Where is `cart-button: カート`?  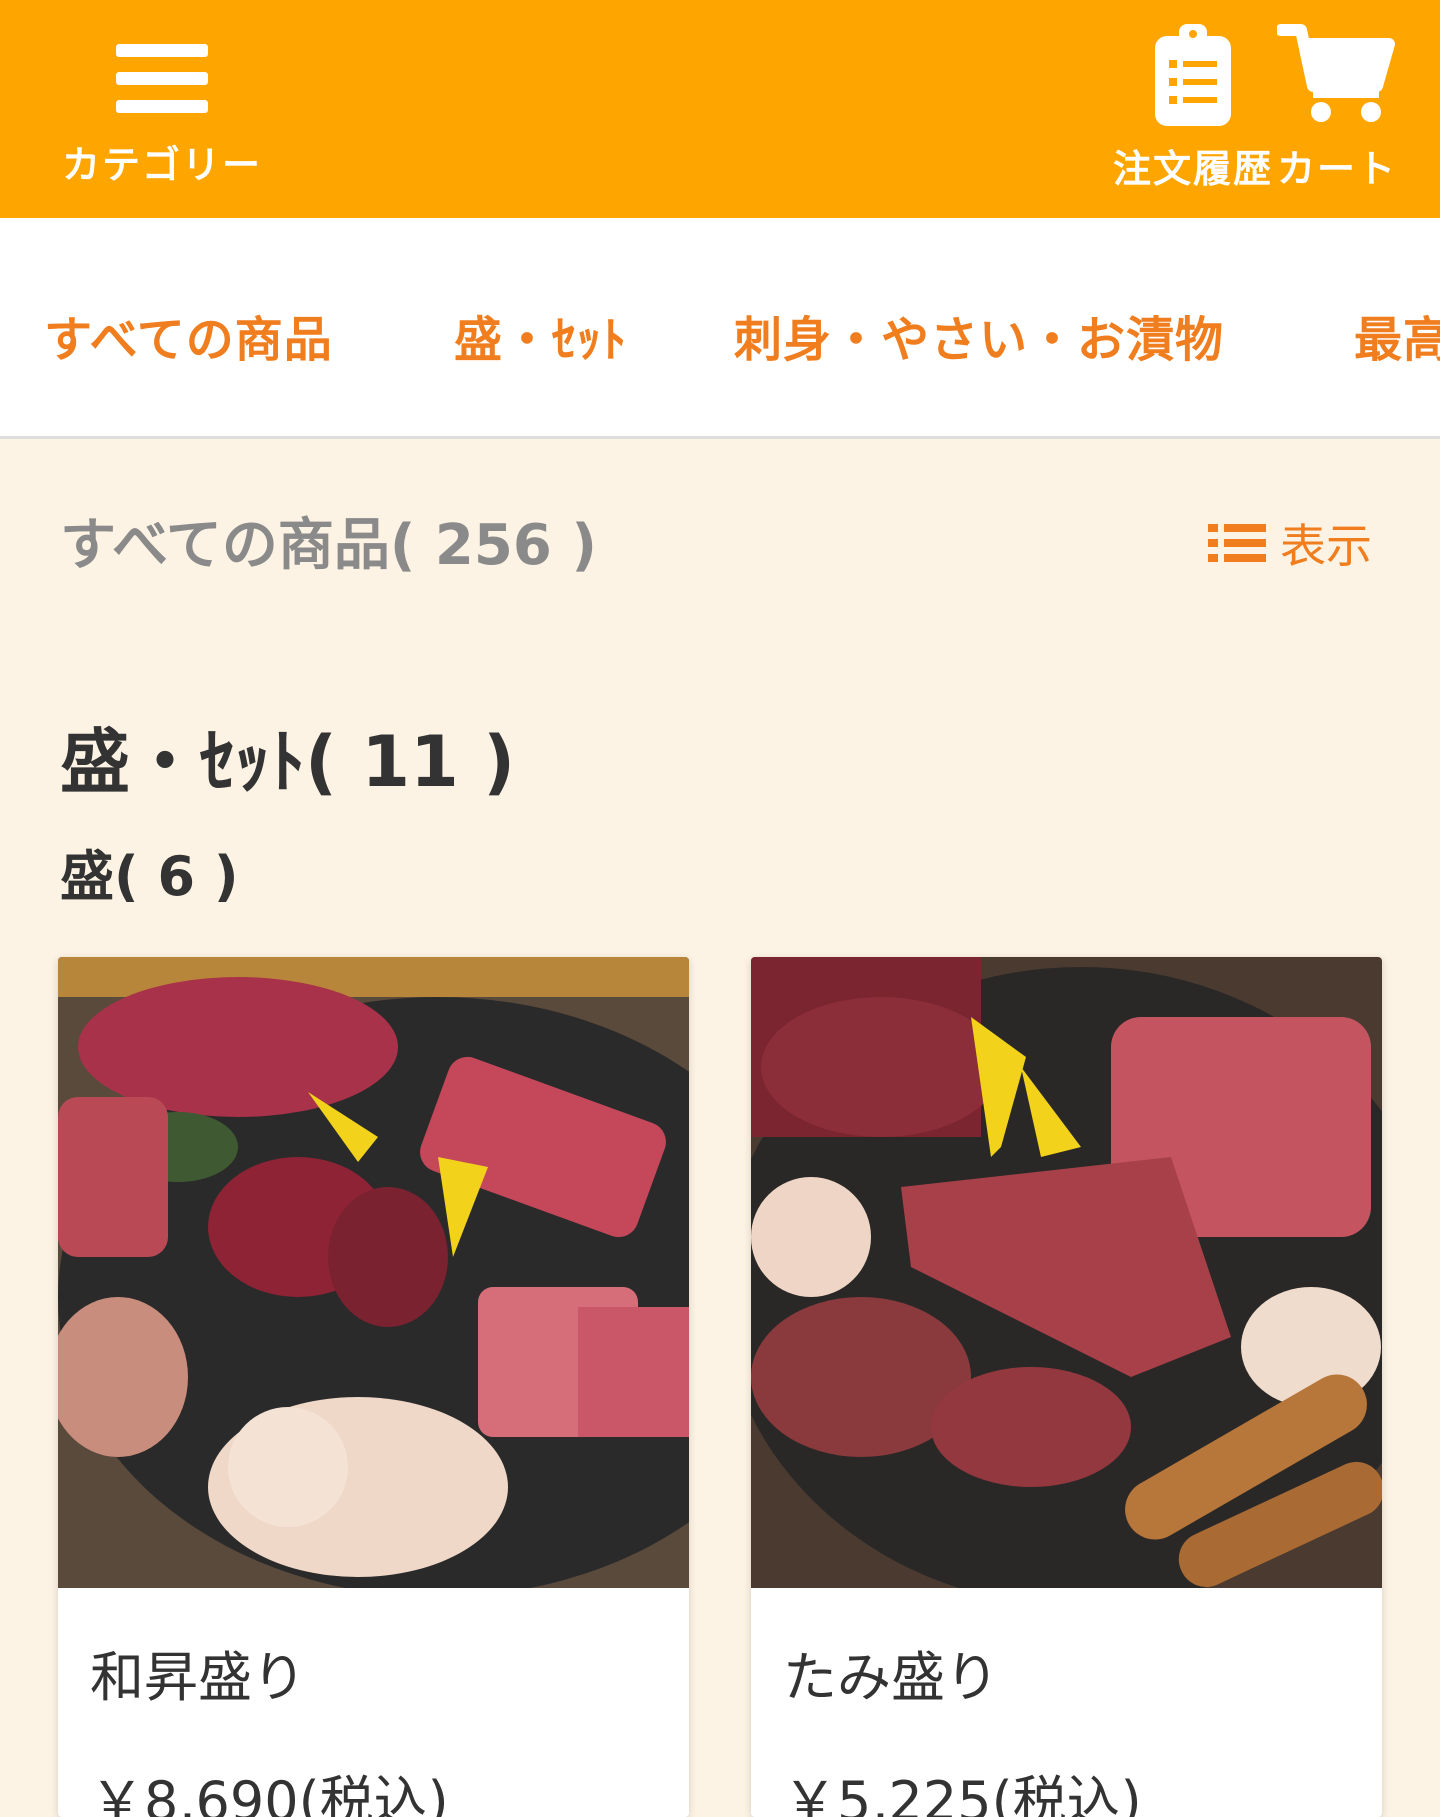
cart-button: カート is located at coordinates (1337, 106).